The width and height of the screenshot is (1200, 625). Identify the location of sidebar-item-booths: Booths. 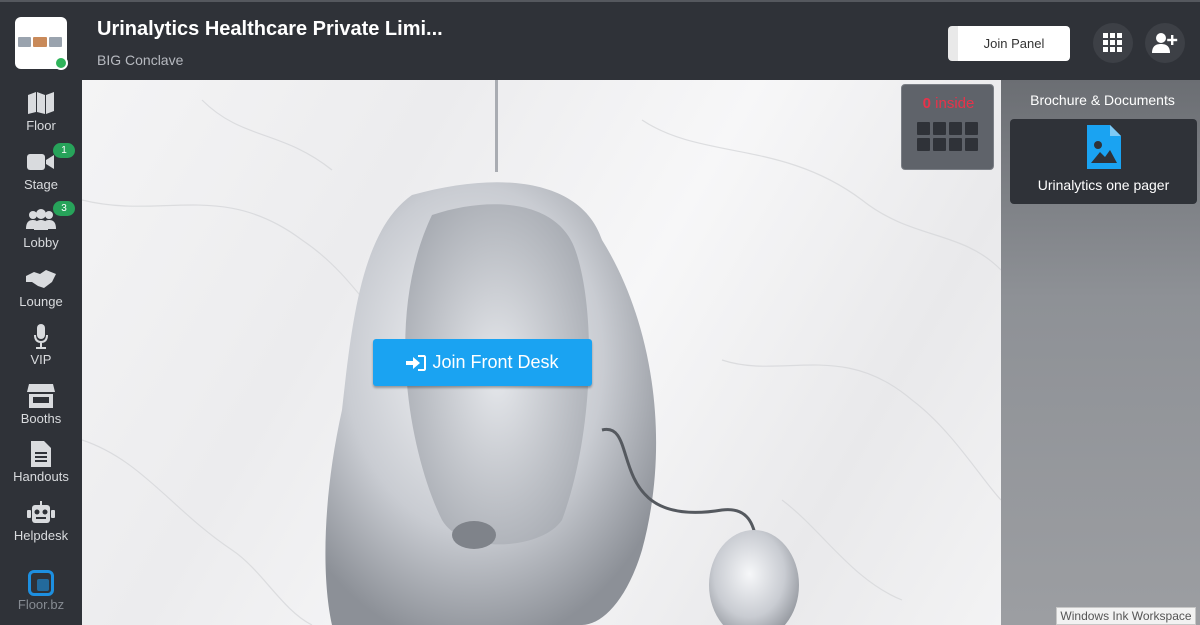
(41, 405).